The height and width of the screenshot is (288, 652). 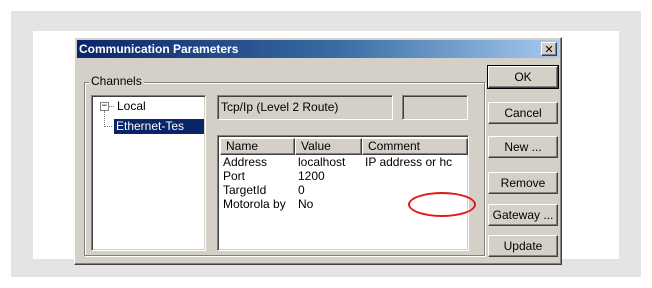 I want to click on route-label: Tcp/Ip (Level 2 Route), so click(x=280, y=107).